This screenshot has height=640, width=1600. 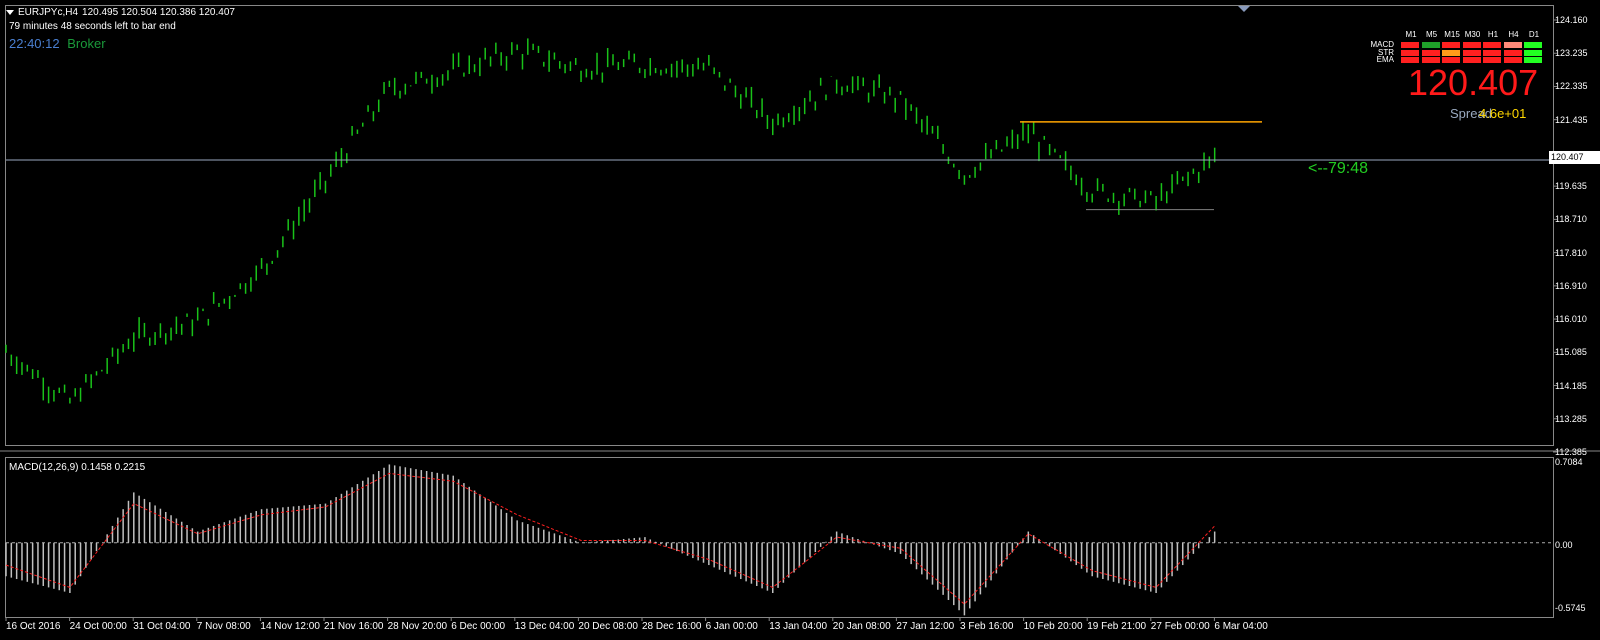 I want to click on price-axis-label: 122.335, so click(x=1571, y=86).